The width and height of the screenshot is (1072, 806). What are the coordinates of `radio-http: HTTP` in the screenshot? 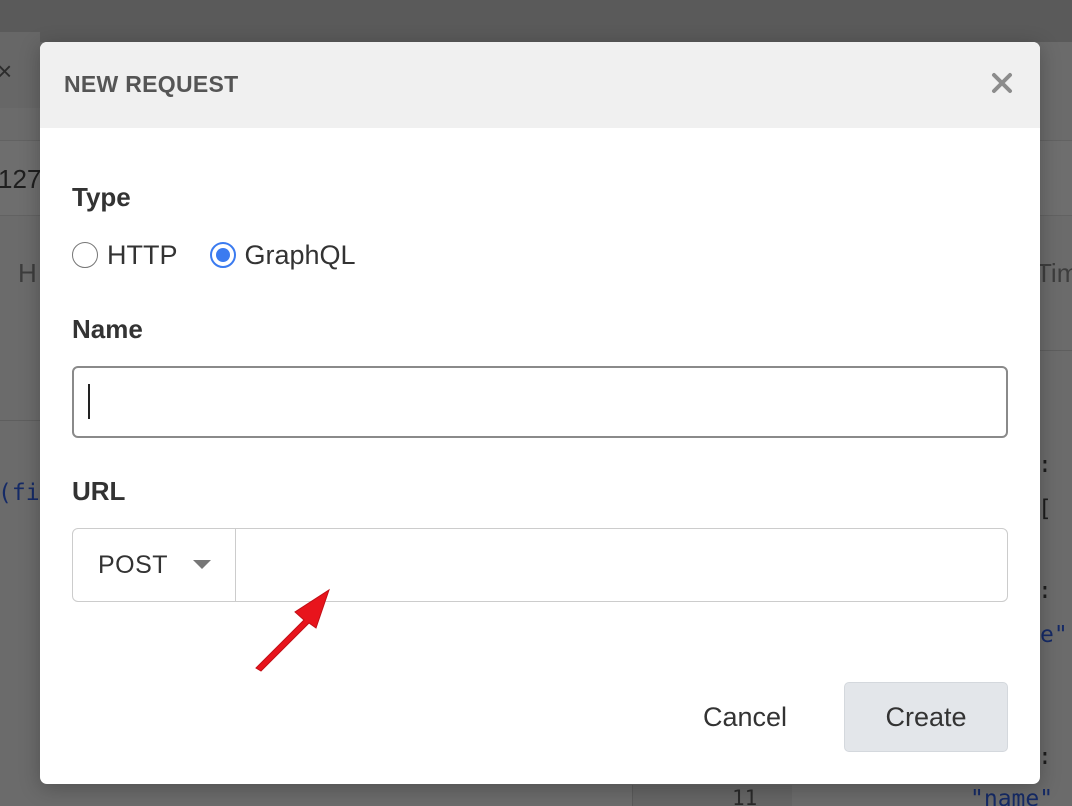 It's located at (125, 255).